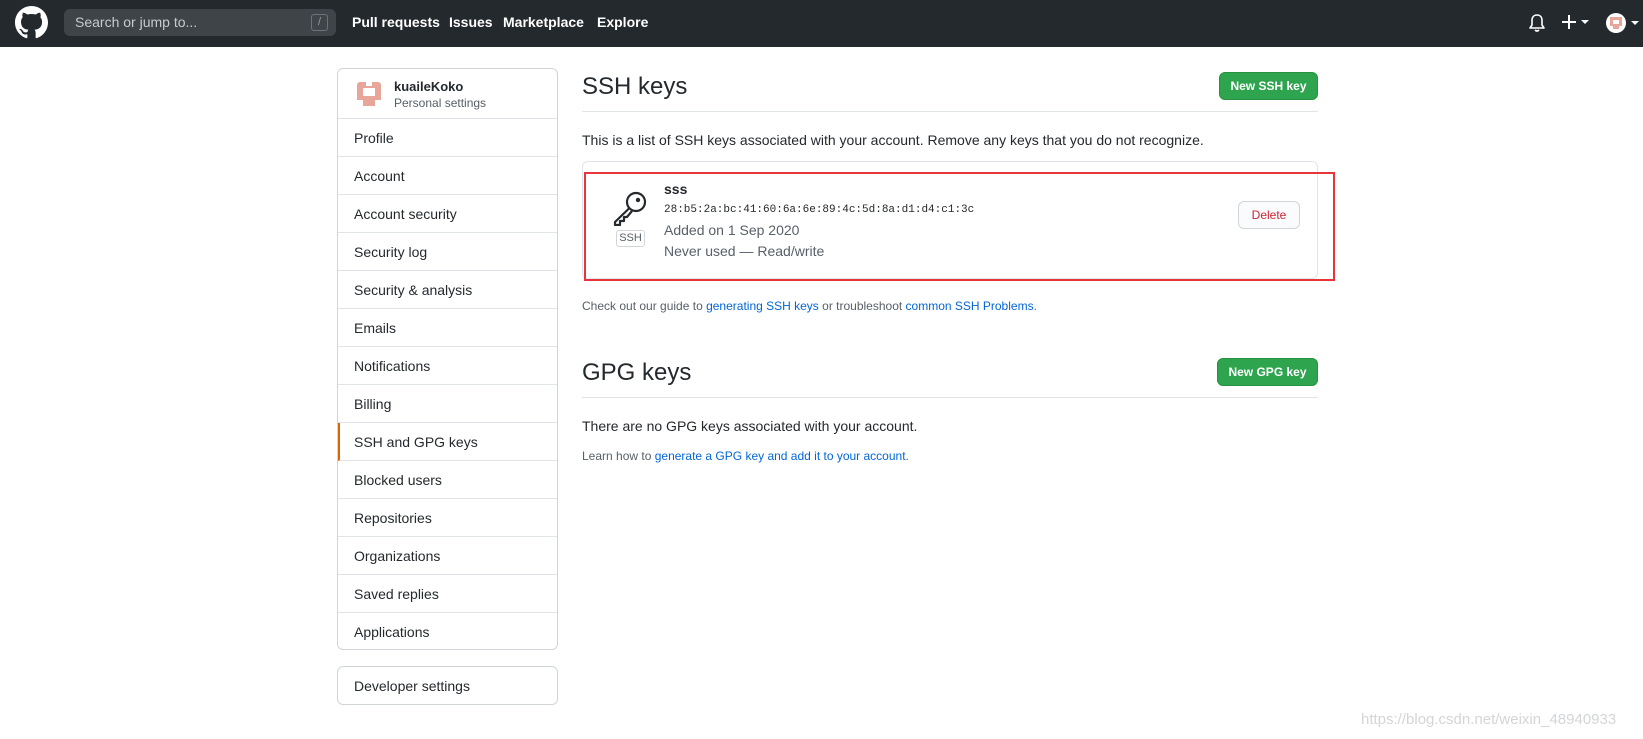  I want to click on gpg-heading-divider, so click(950, 397).